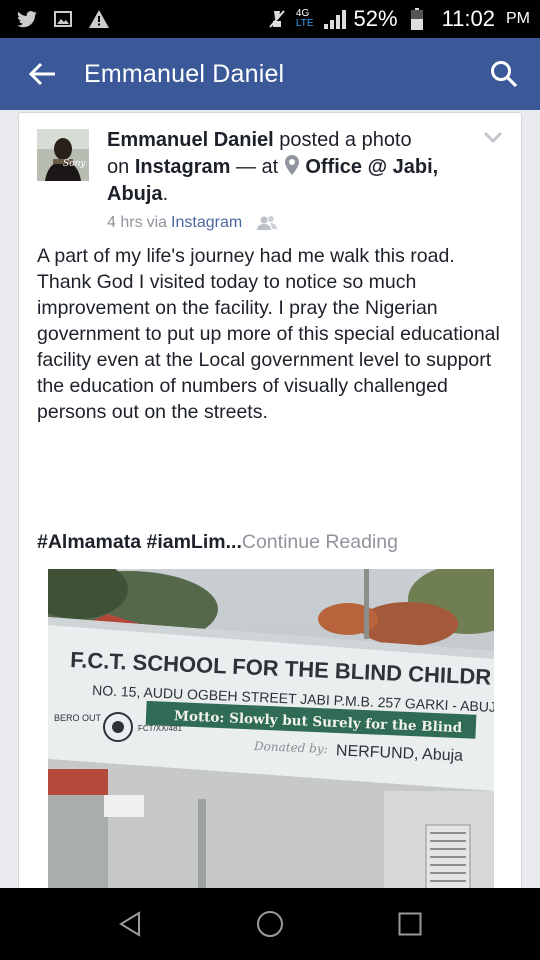 The width and height of the screenshot is (540, 960). Describe the element at coordinates (184, 73) in the screenshot. I see `page-title: Emmanuel Daniel` at that location.